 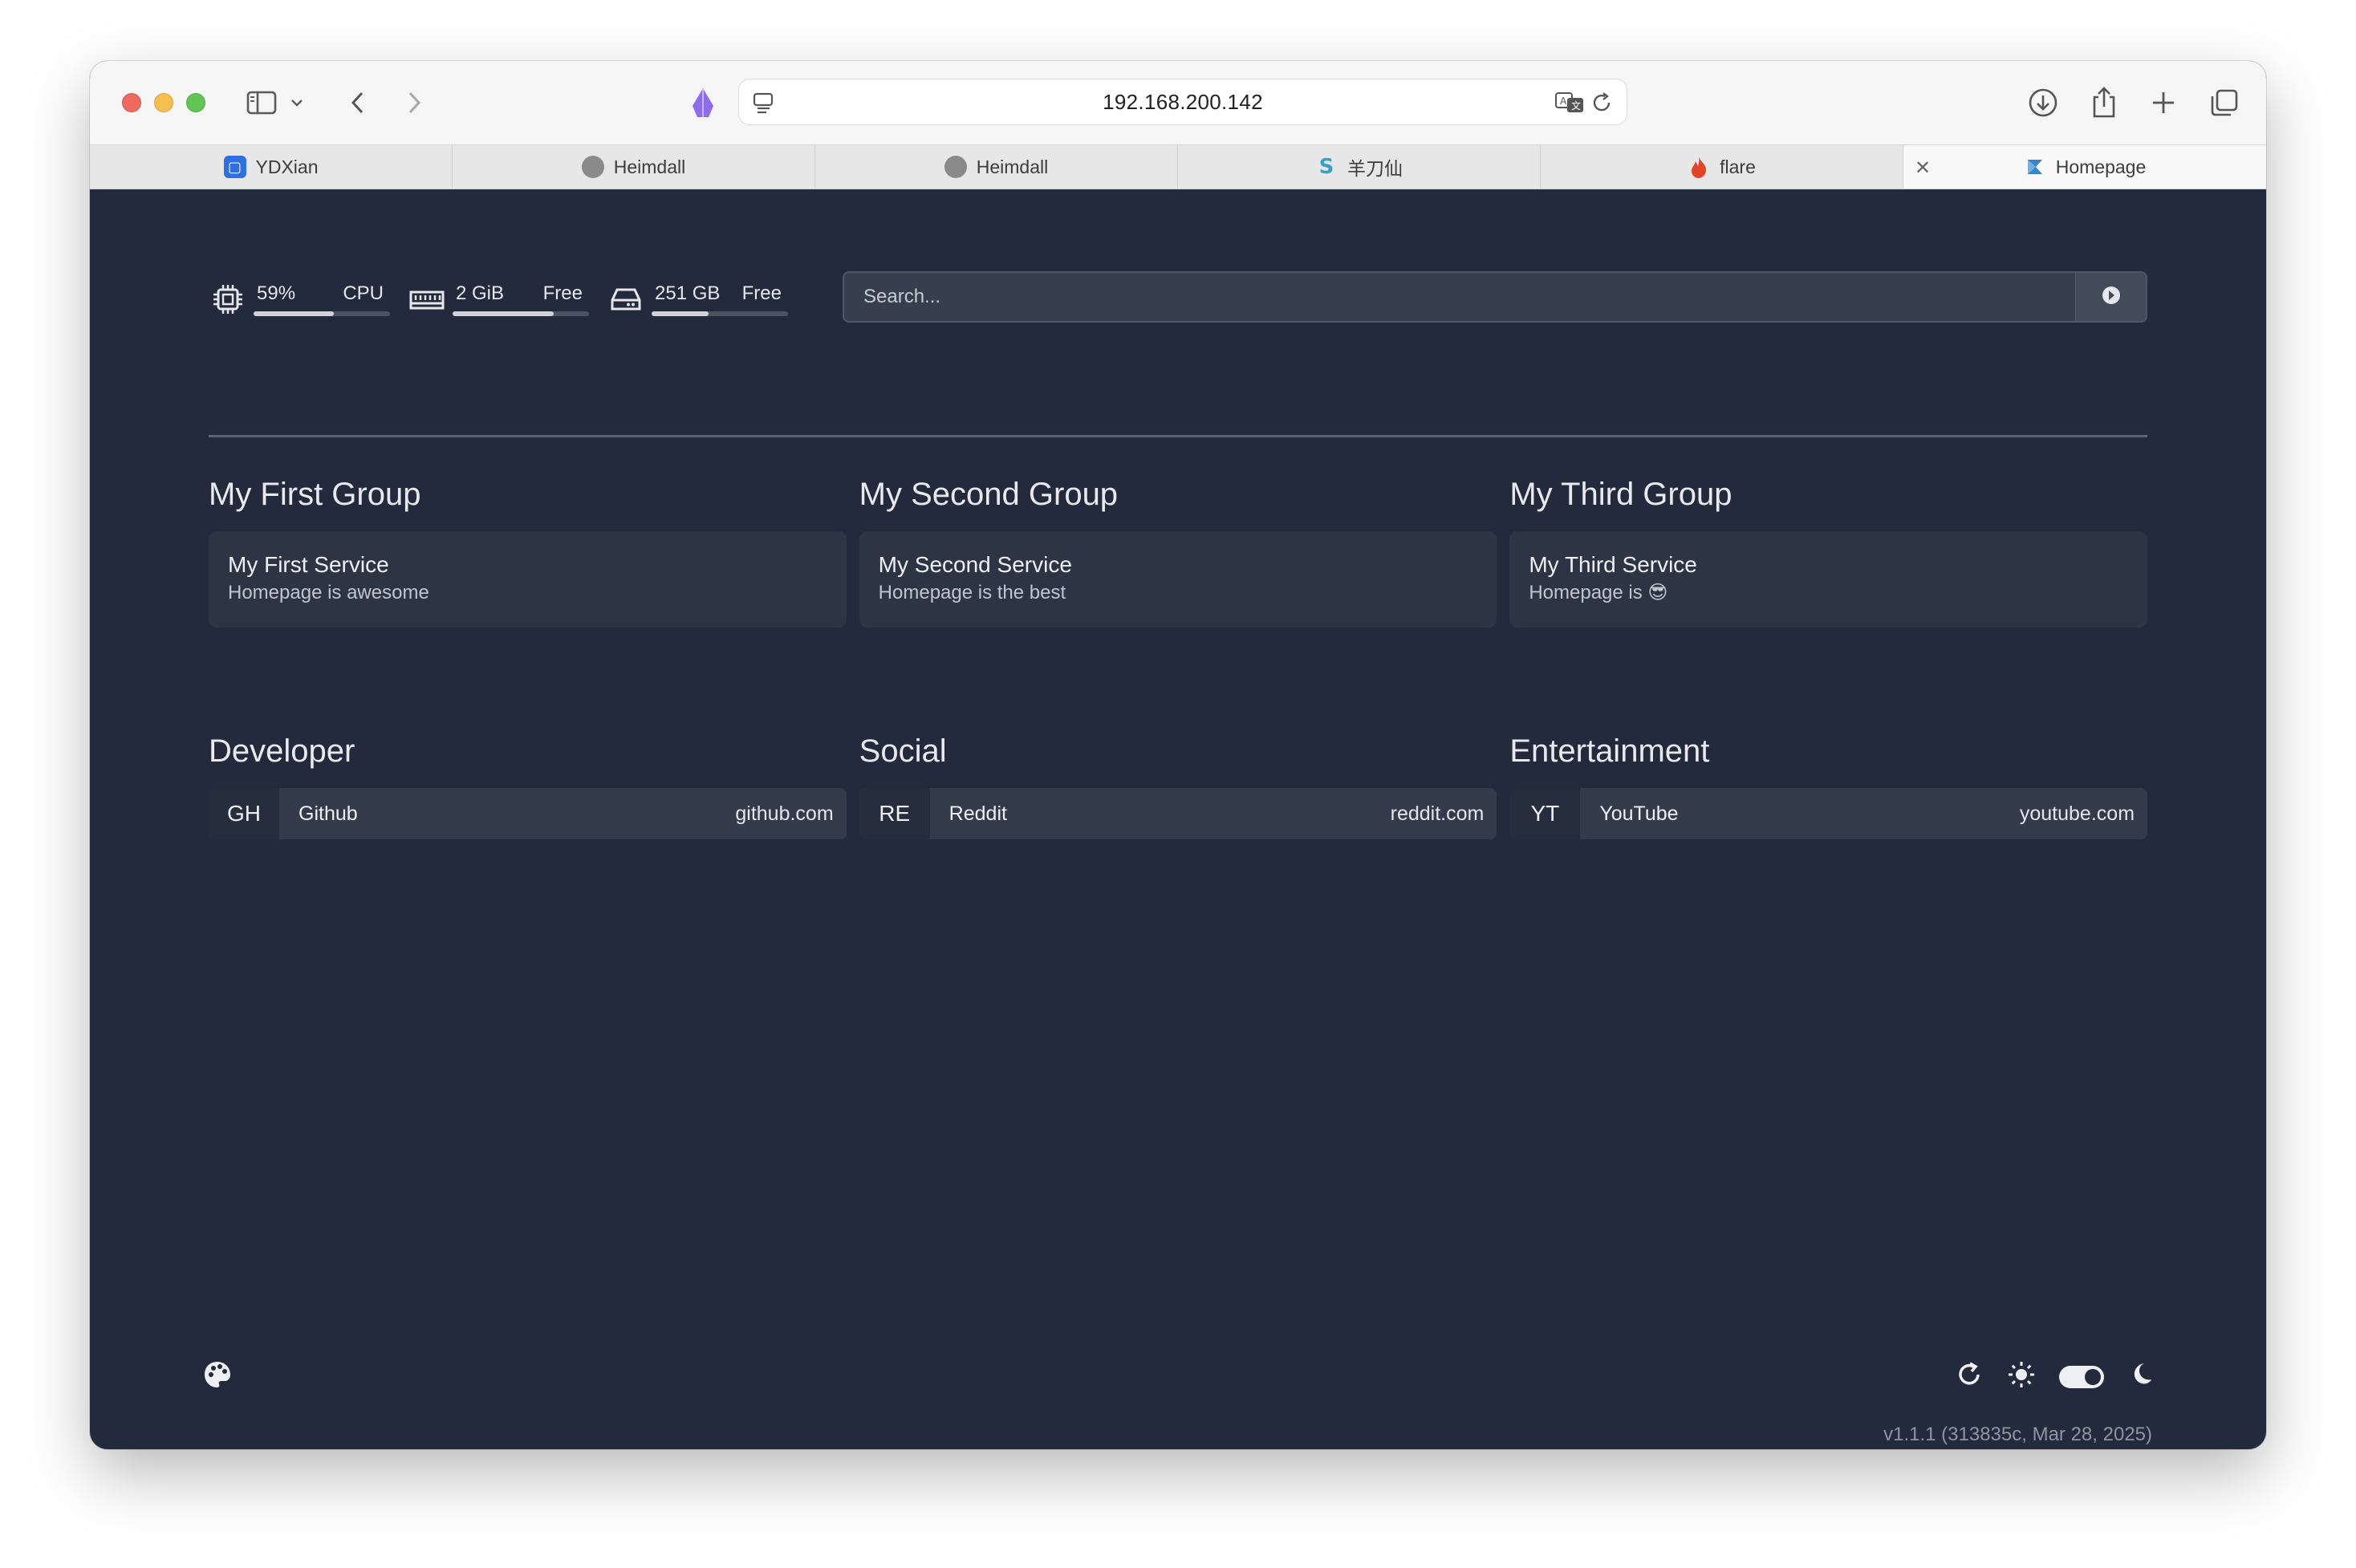 I want to click on group-title: Entertainment, so click(x=1609, y=751).